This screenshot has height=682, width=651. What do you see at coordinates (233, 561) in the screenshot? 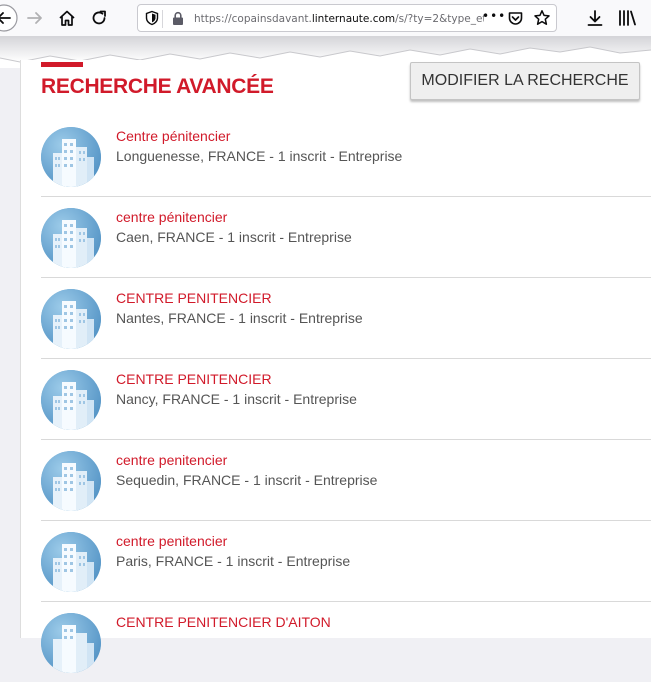
I see `result-meta: Paris, FRANCE - 1 inscrit - Entreprise` at bounding box center [233, 561].